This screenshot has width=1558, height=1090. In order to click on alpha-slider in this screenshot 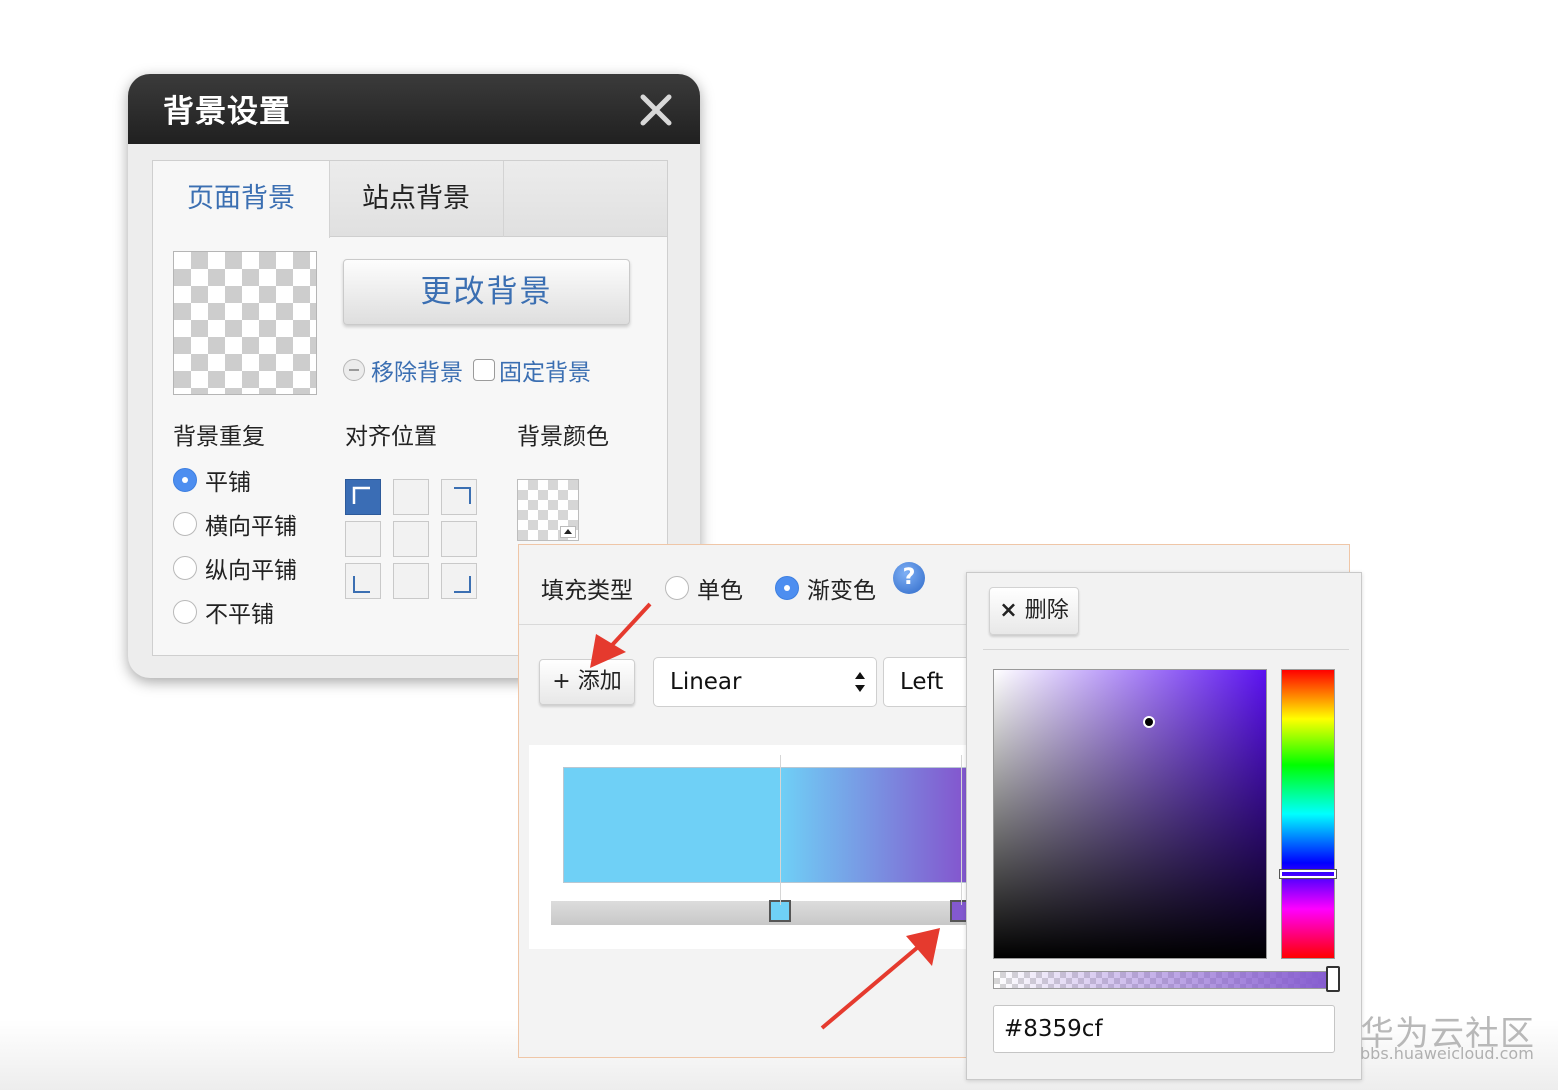, I will do `click(1166, 979)`.